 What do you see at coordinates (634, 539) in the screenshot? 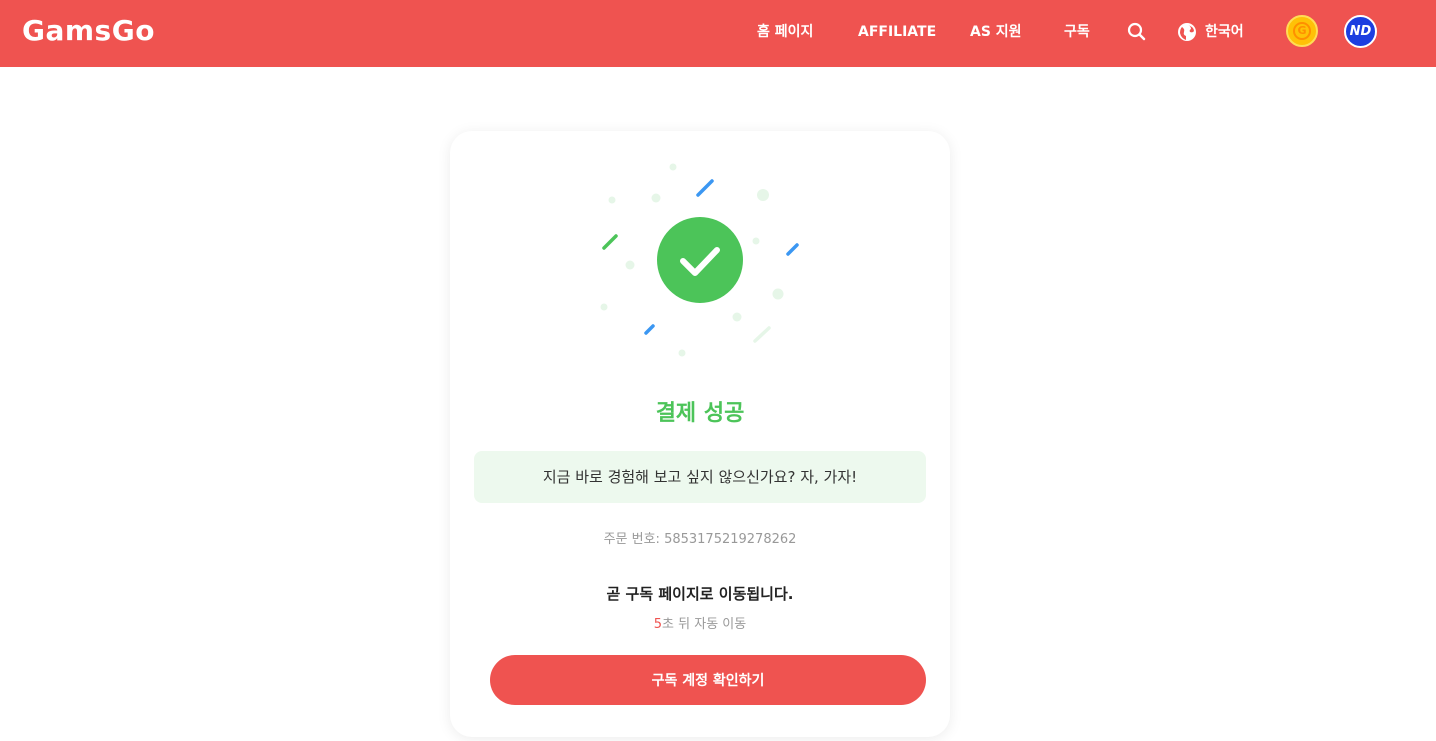
I see `order-number-label: 주문 번호:` at bounding box center [634, 539].